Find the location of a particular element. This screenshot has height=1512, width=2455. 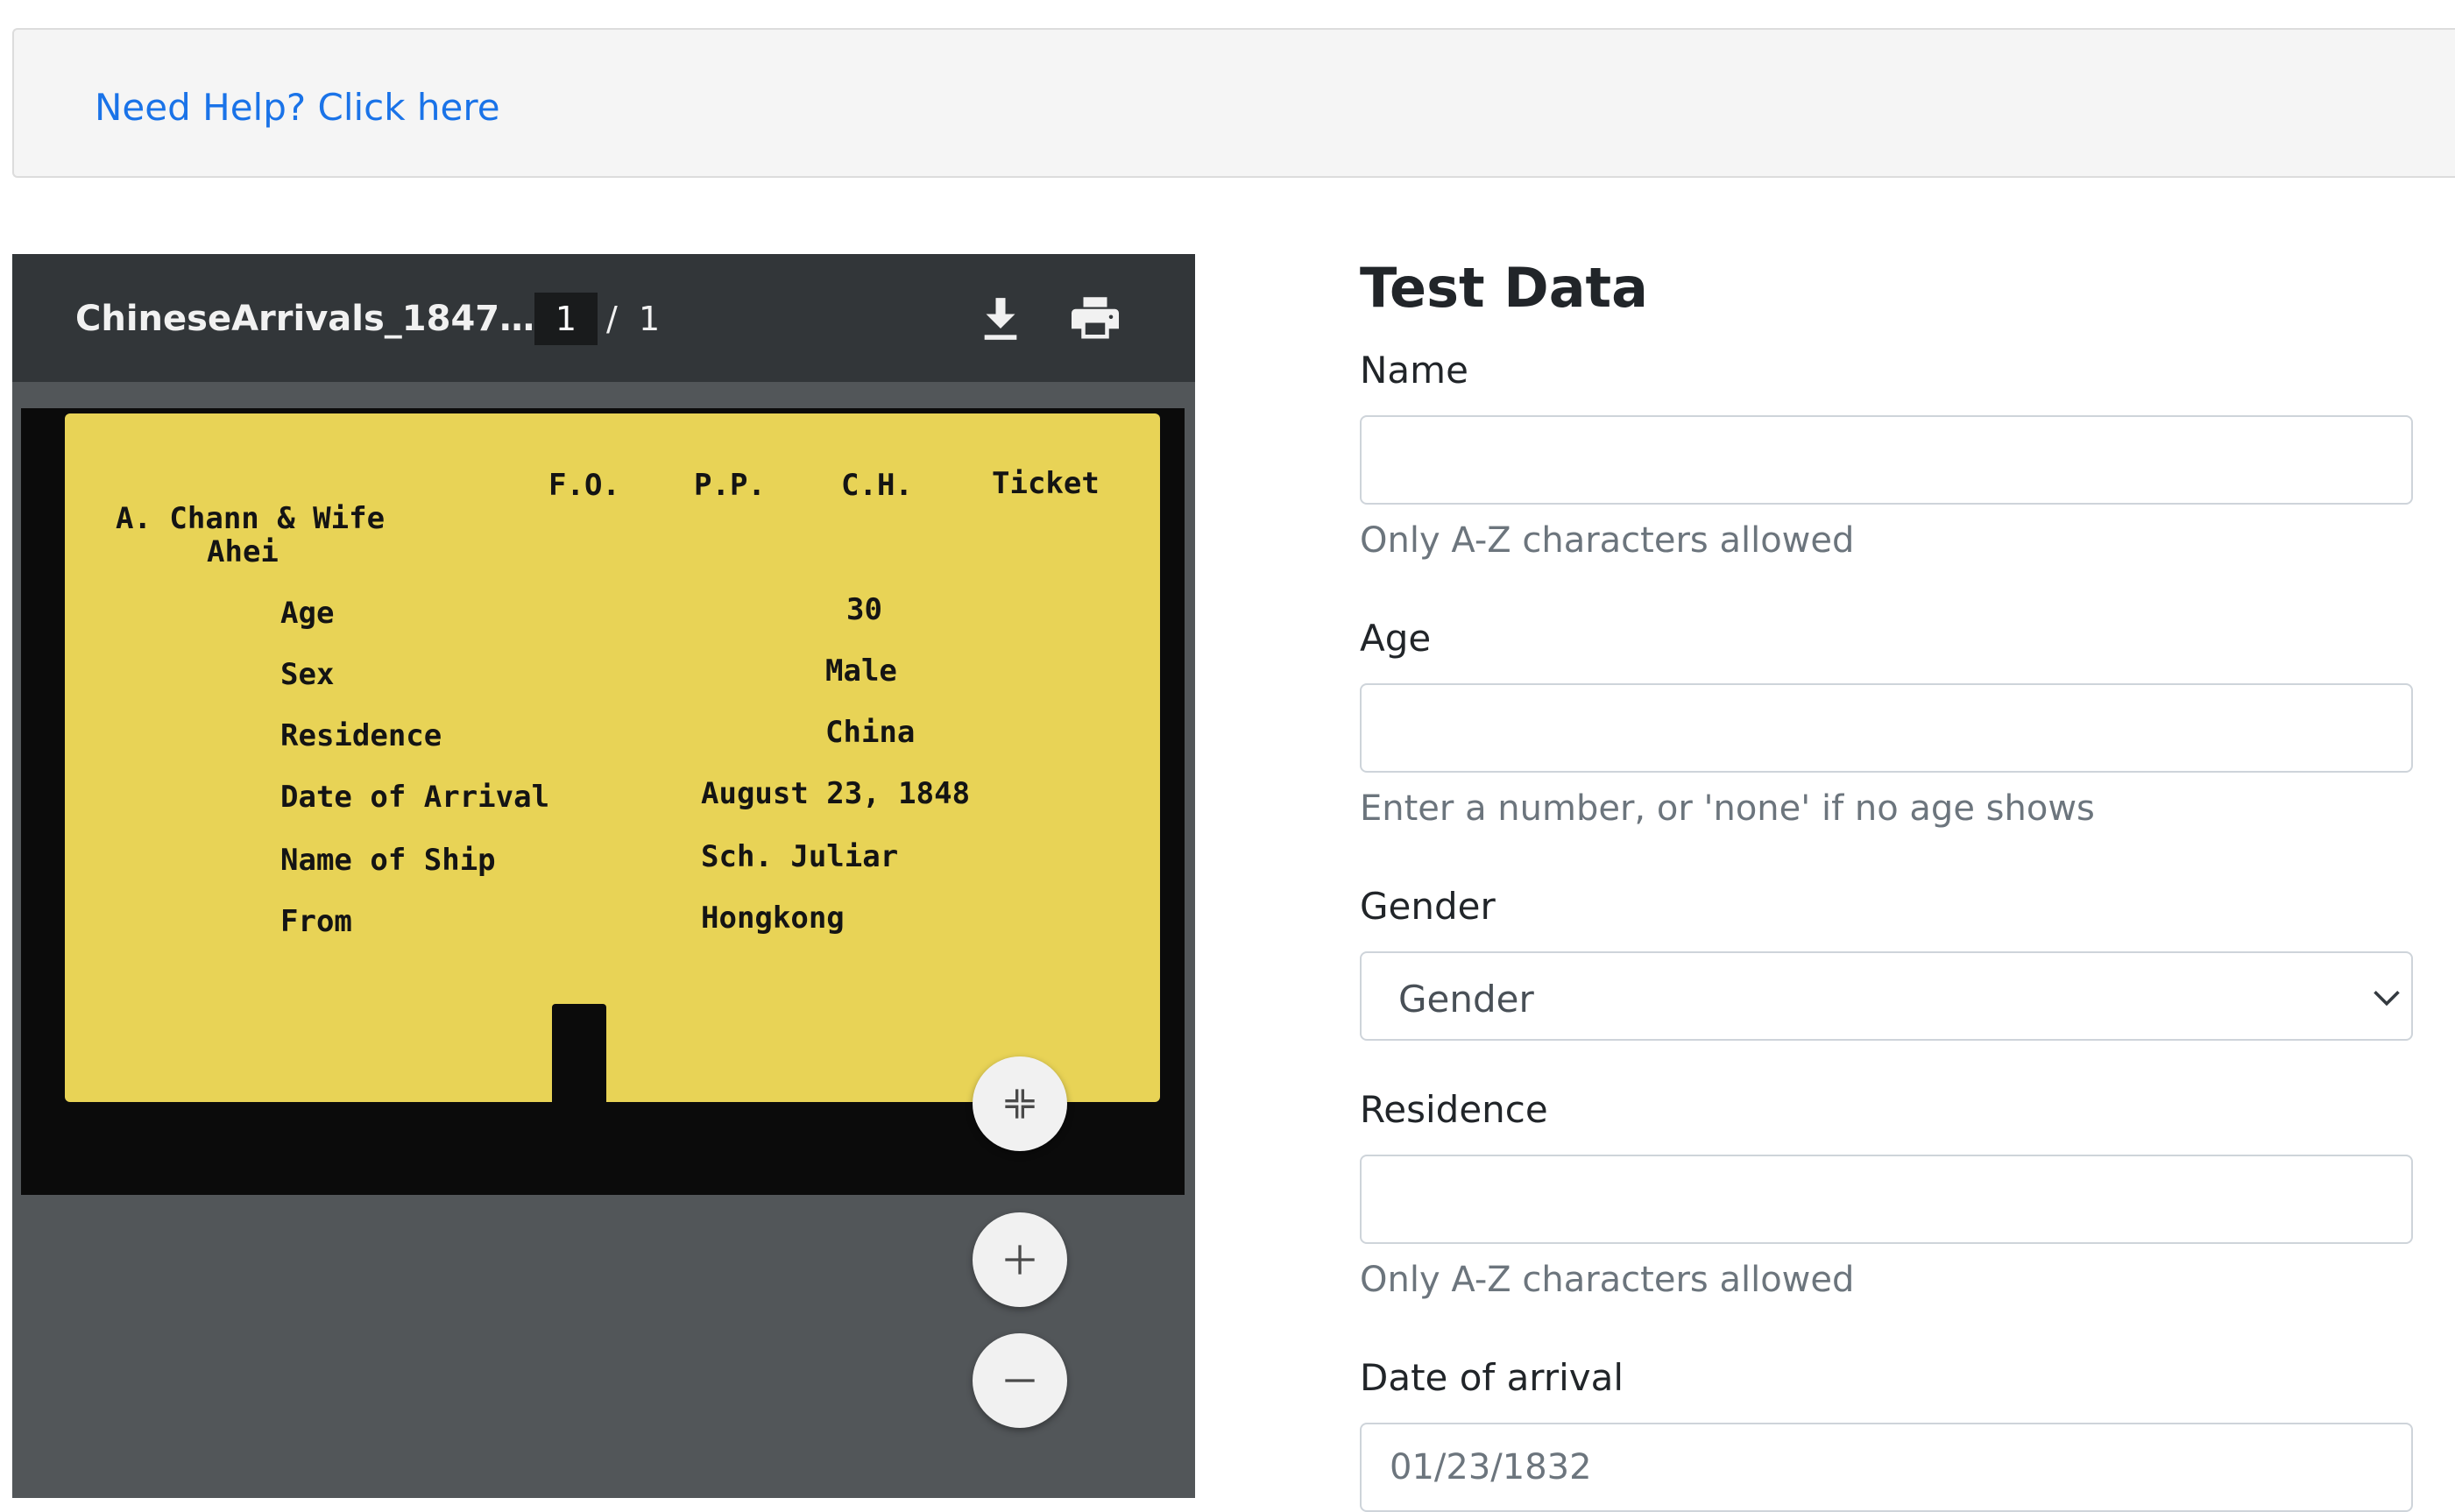

card-name-line1: A. Chann & Wife is located at coordinates (251, 519).